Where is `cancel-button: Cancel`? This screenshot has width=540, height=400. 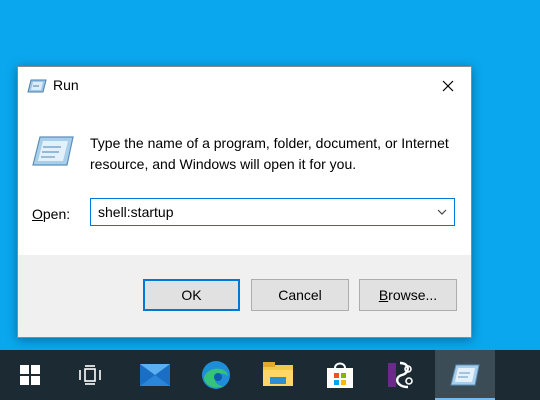 cancel-button: Cancel is located at coordinates (300, 295).